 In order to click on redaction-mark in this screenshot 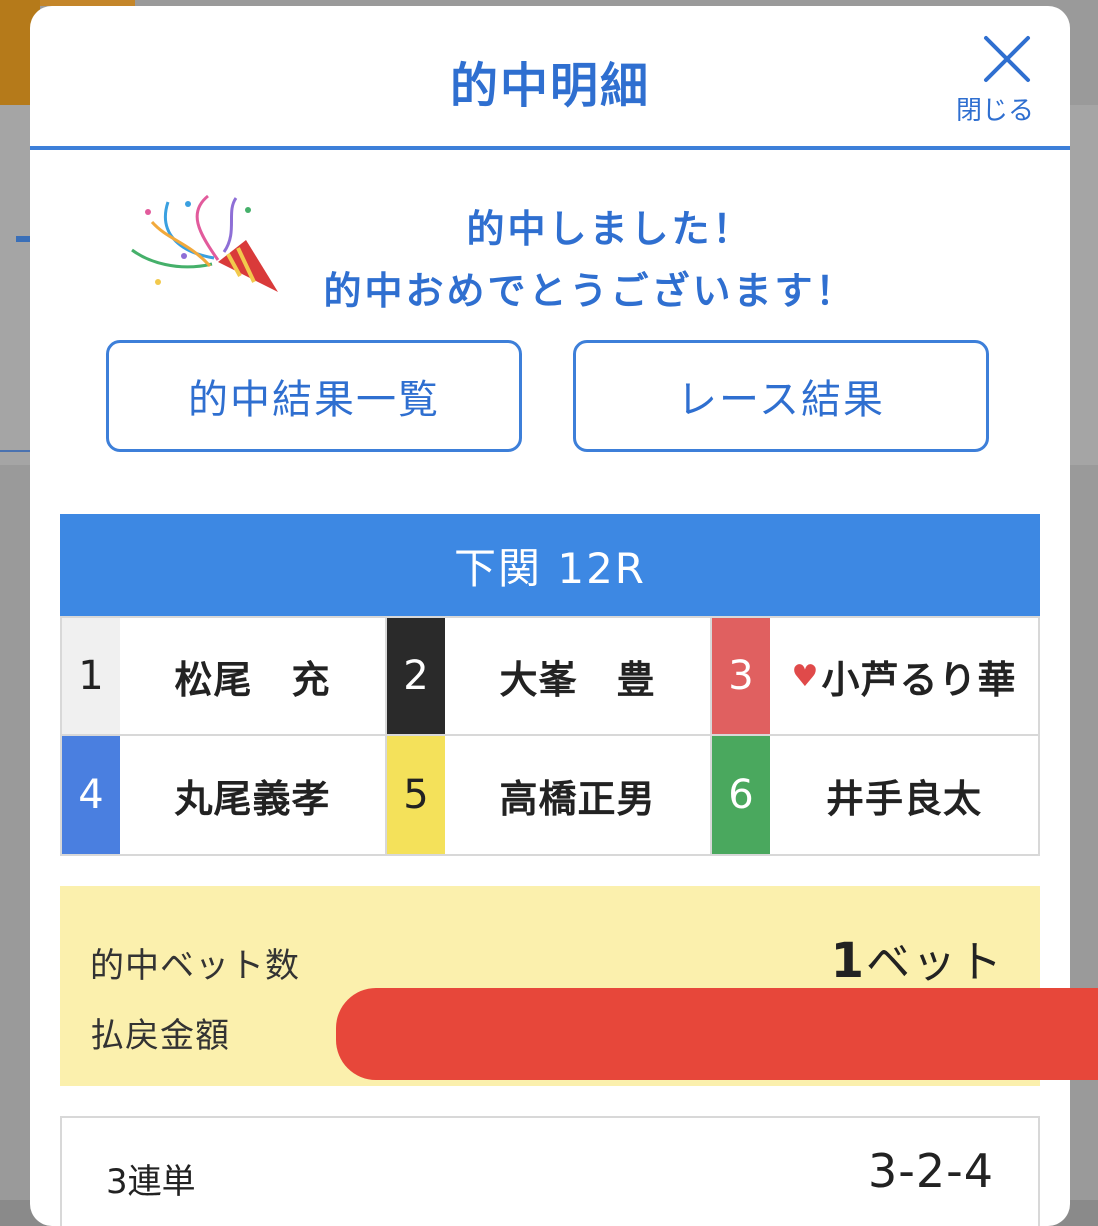, I will do `click(717, 1034)`.